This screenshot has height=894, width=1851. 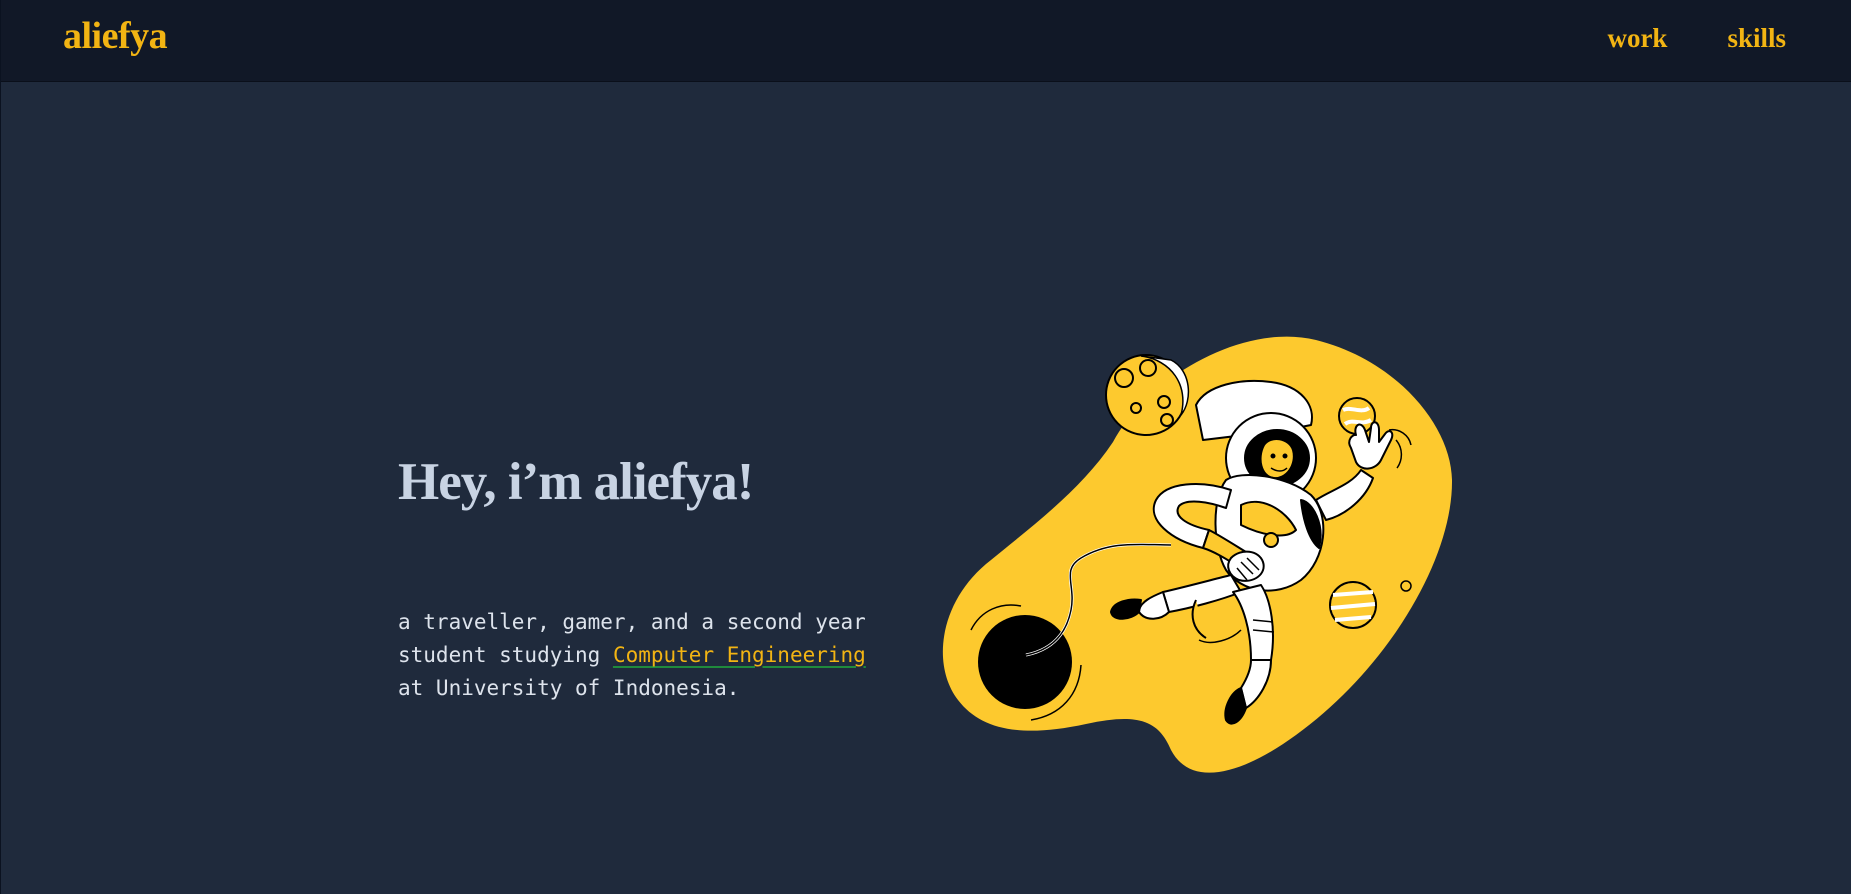 I want to click on main-nav: work skills, so click(x=1696, y=38).